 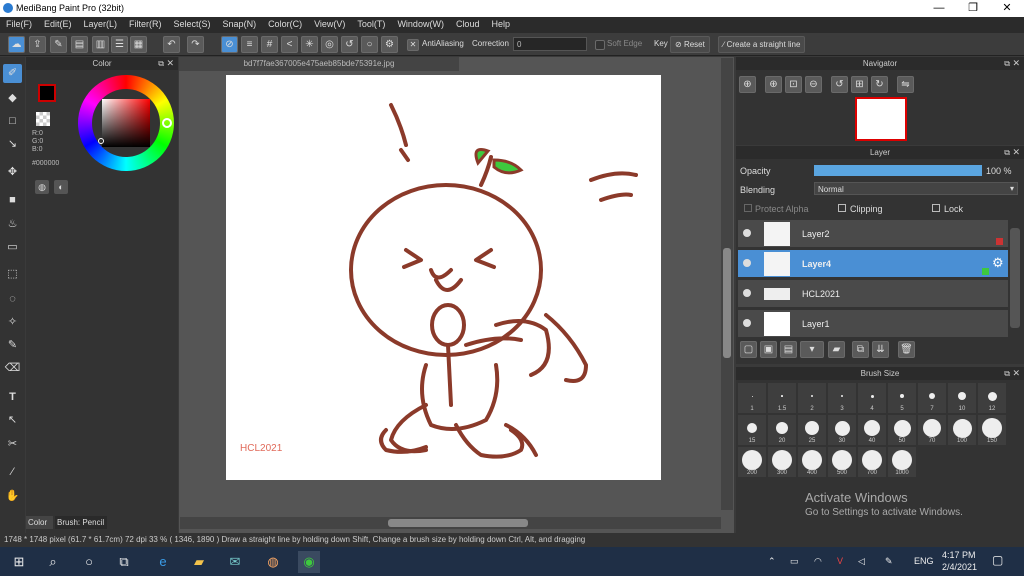 What do you see at coordinates (973, 8) in the screenshot?
I see `maximize-button: ❐` at bounding box center [973, 8].